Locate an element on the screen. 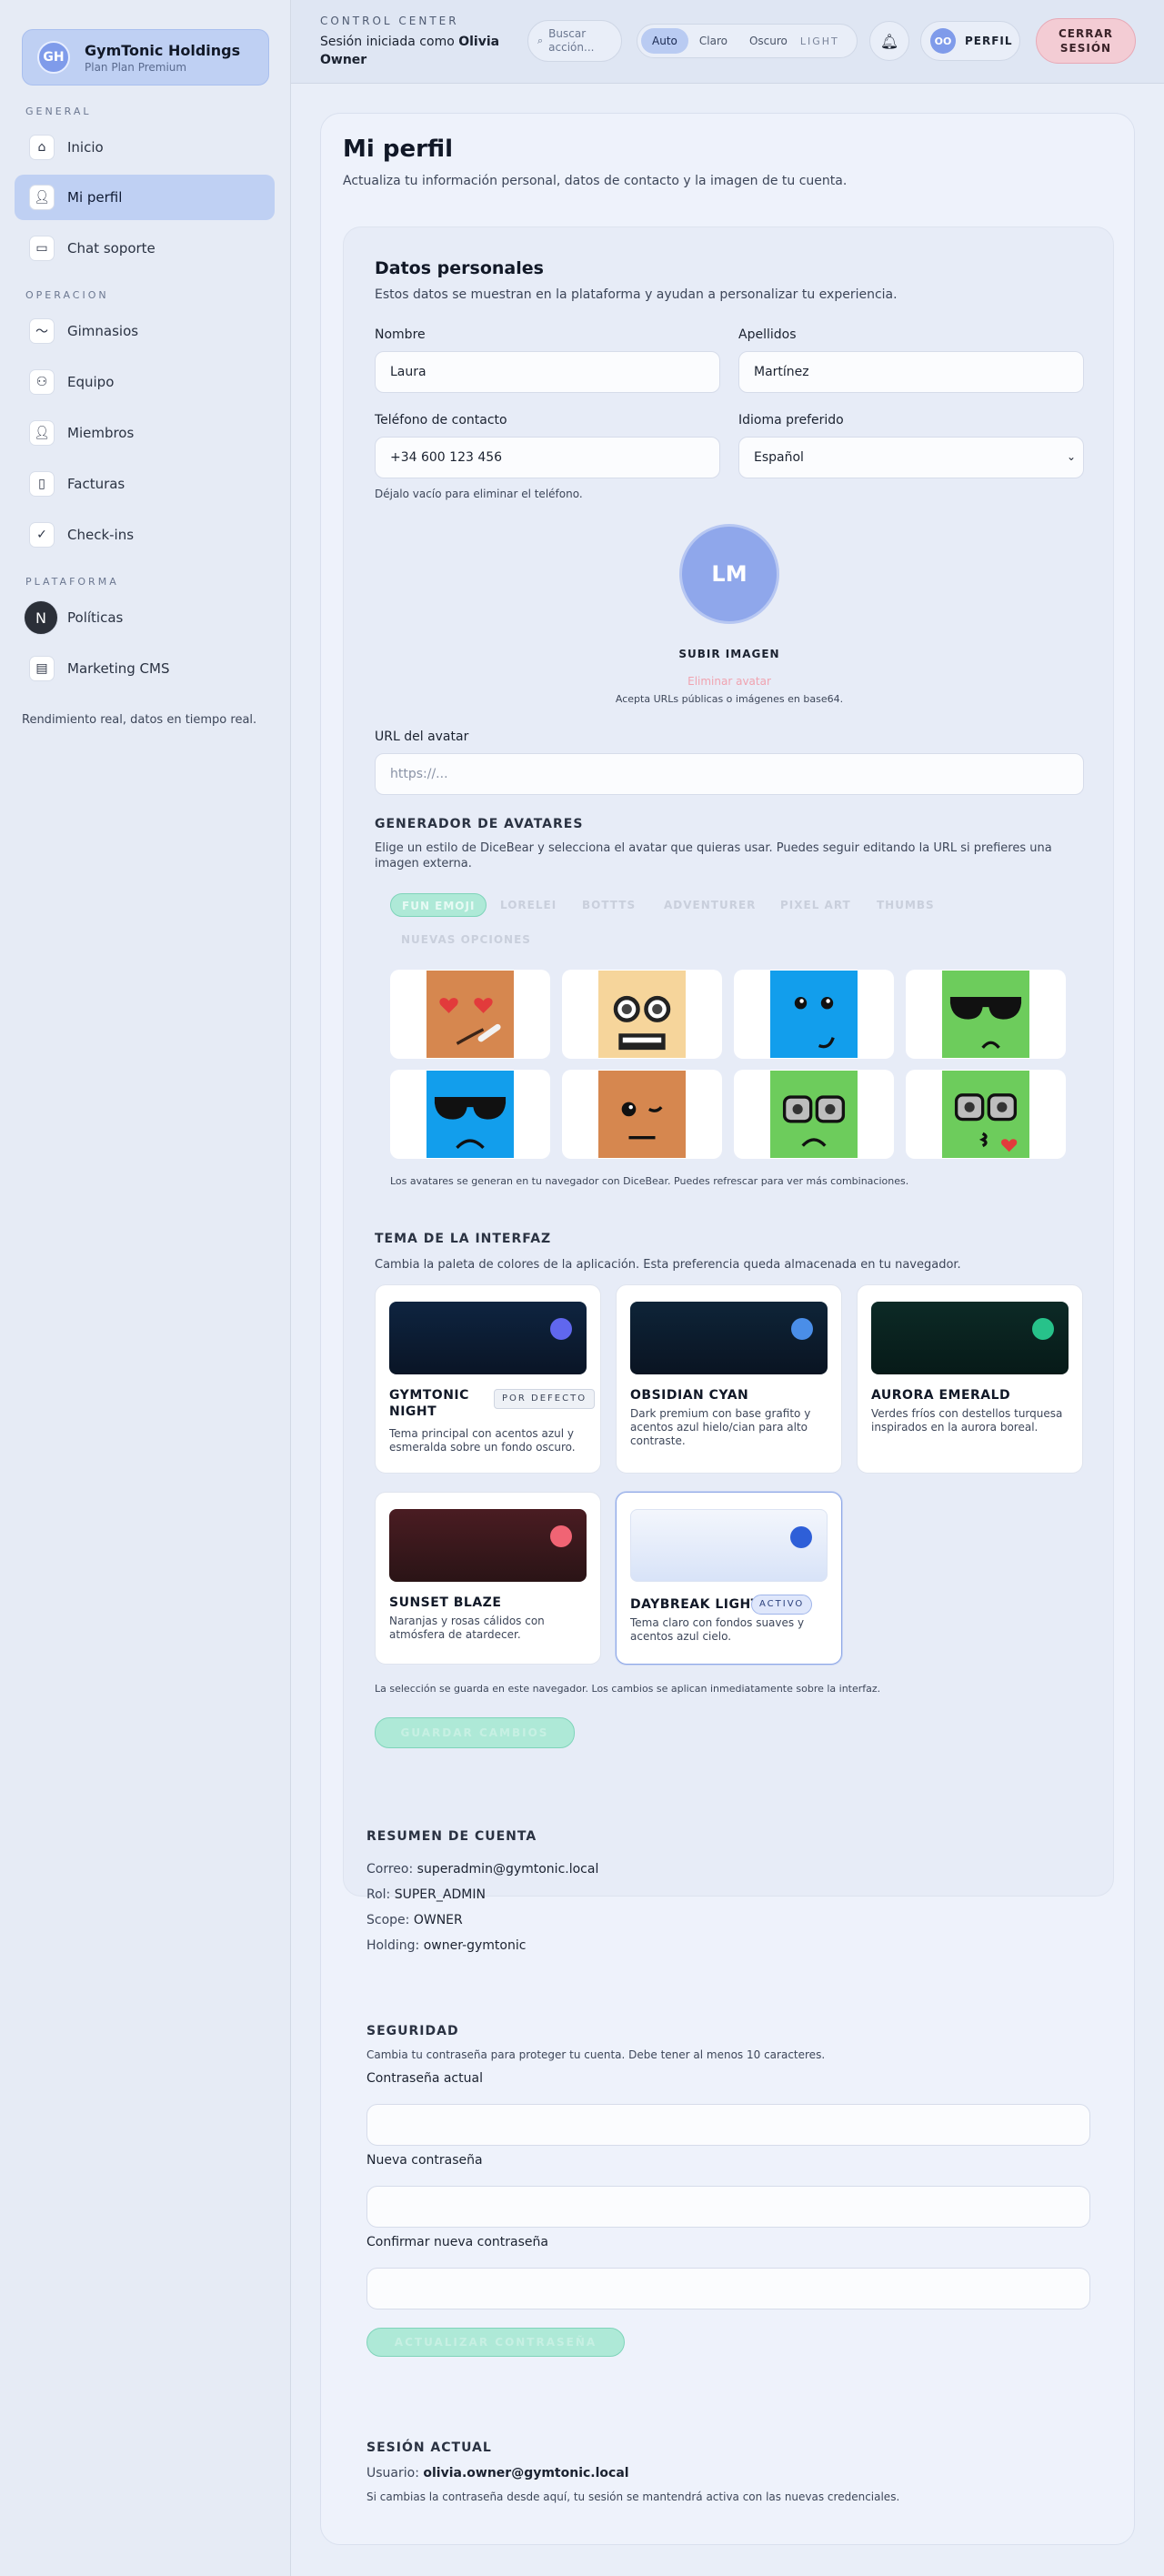  theme-option-auto: Auto is located at coordinates (664, 41).